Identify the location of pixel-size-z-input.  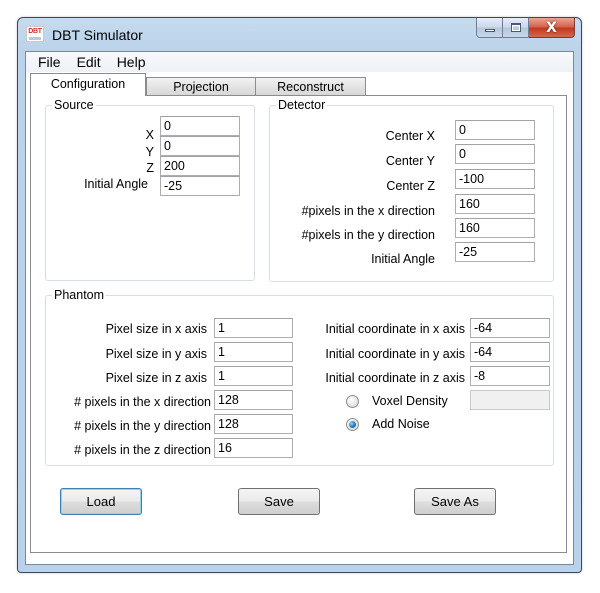
(253, 376).